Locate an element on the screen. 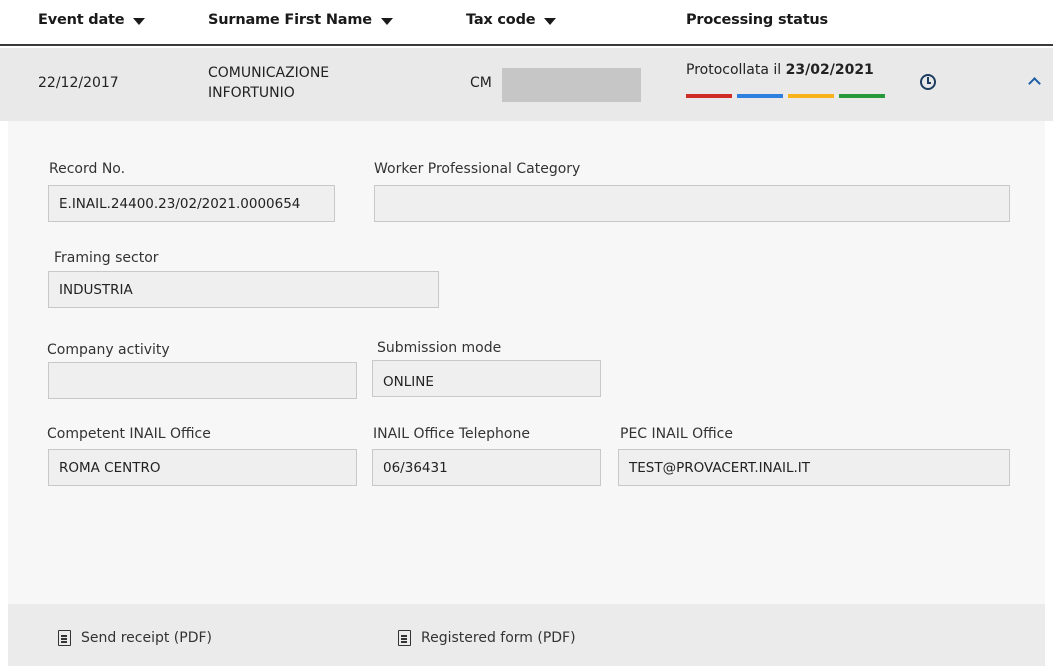  status-bar-green is located at coordinates (862, 96).